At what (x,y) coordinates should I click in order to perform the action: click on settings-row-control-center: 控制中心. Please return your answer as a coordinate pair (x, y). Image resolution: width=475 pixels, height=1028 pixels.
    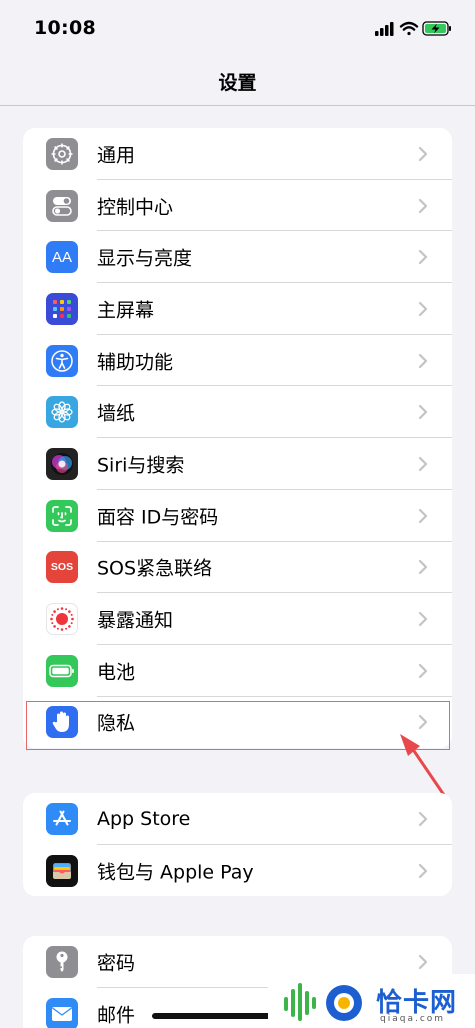
    Looking at the image, I should click on (237, 206).